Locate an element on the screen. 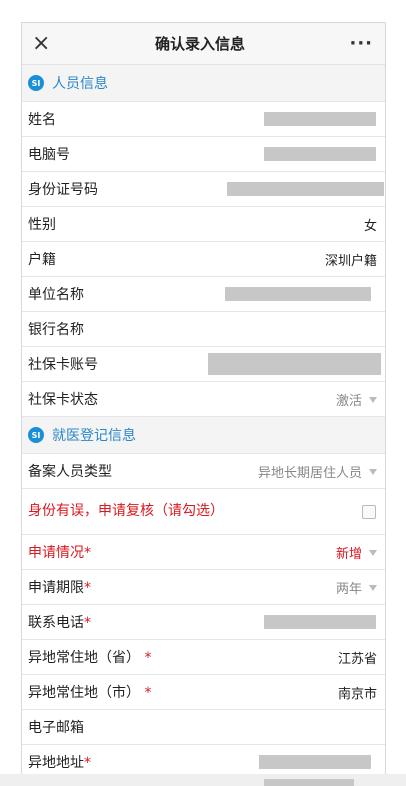 The width and height of the screenshot is (406, 786). household-value: 深圳户籍 is located at coordinates (350, 261).